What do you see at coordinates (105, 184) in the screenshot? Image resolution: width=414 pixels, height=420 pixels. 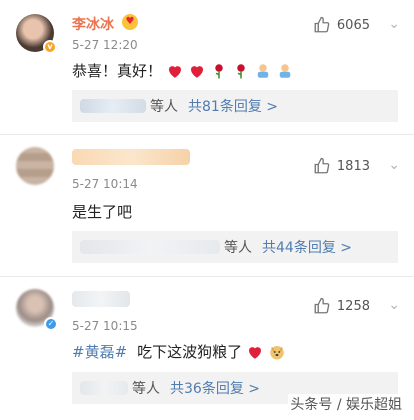 I see `comment-time: 5-27 10:14` at bounding box center [105, 184].